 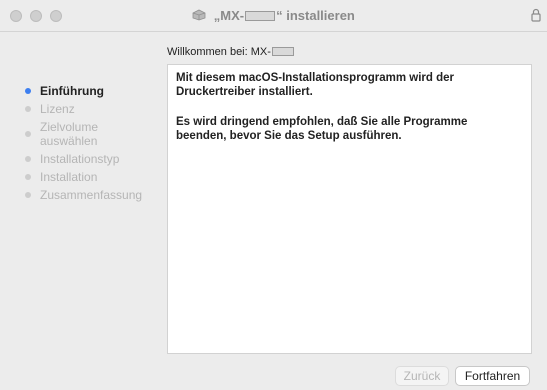 I want to click on recommendation-line-2: beenden, bevor Sie das Setup ausführen., so click(x=289, y=136).